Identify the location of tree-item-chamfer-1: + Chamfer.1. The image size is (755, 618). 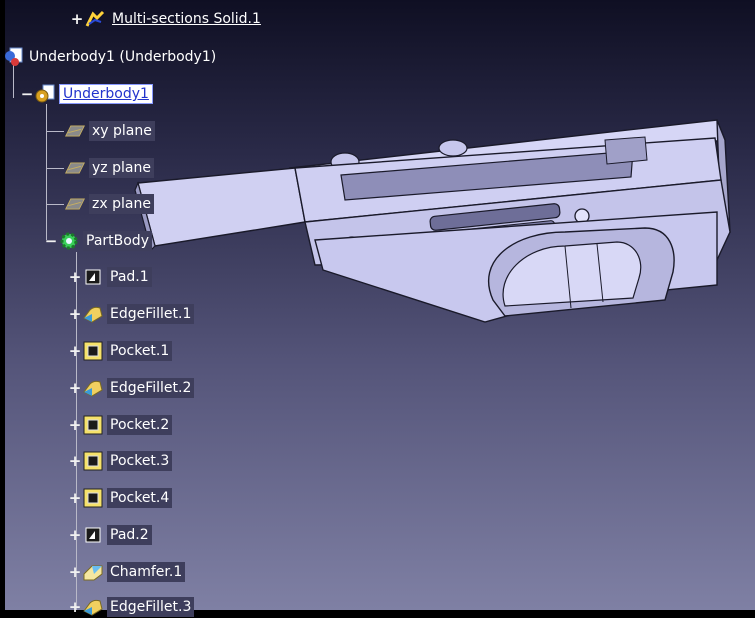
(127, 572).